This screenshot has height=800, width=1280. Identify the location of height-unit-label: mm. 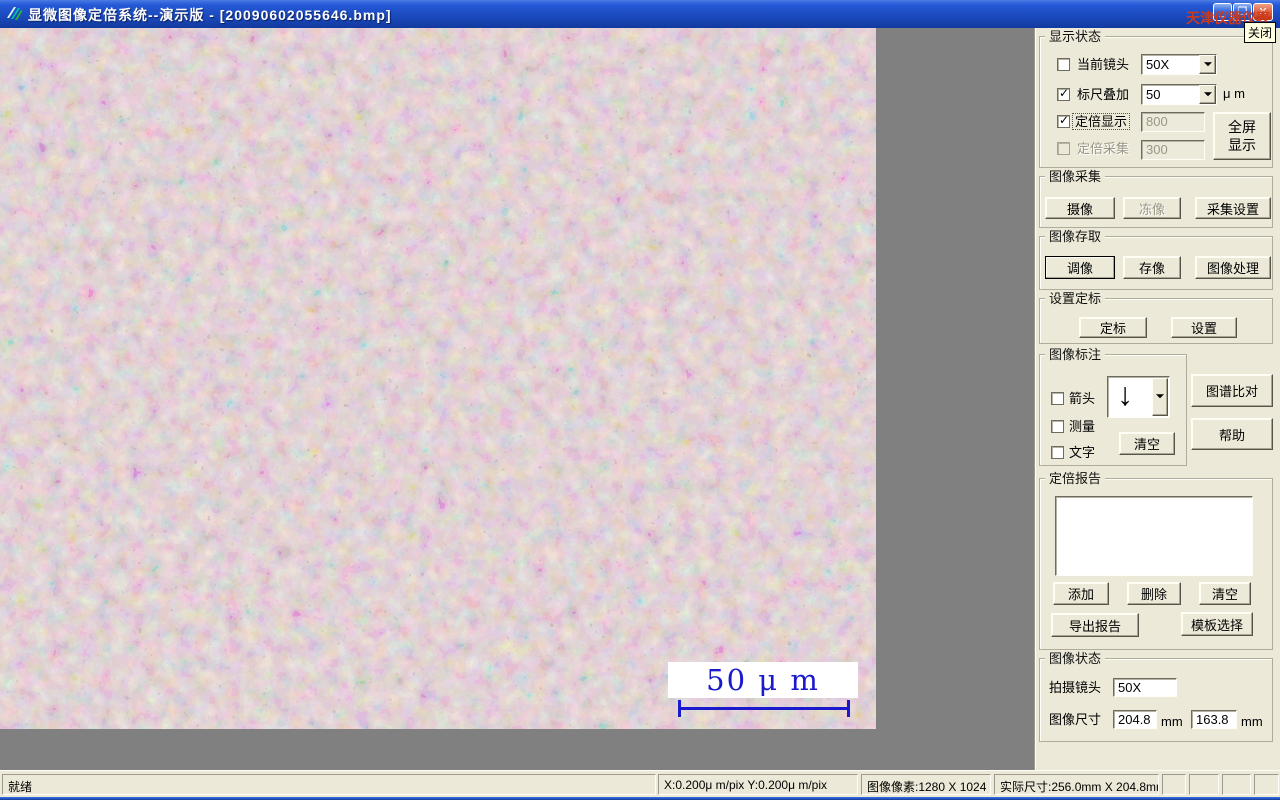
(1252, 721).